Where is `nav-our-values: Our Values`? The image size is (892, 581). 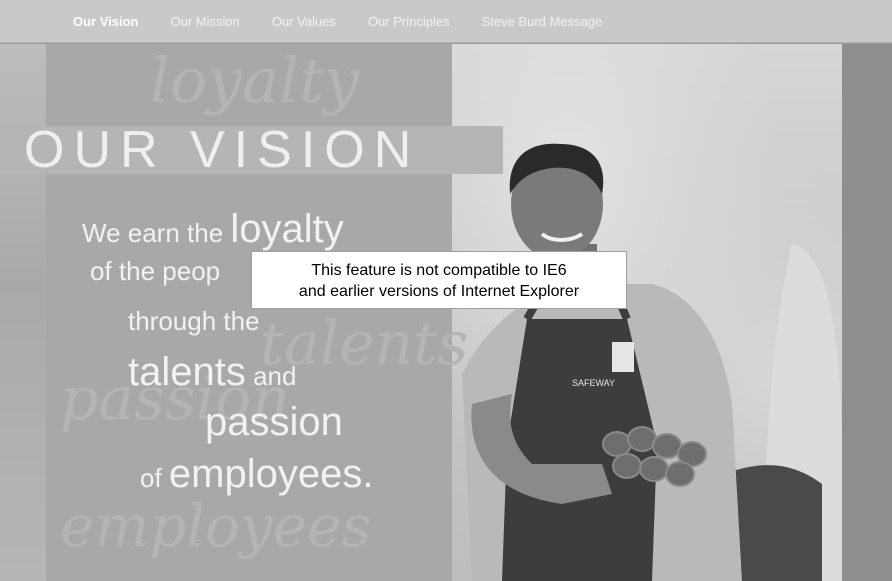
nav-our-values: Our Values is located at coordinates (304, 21).